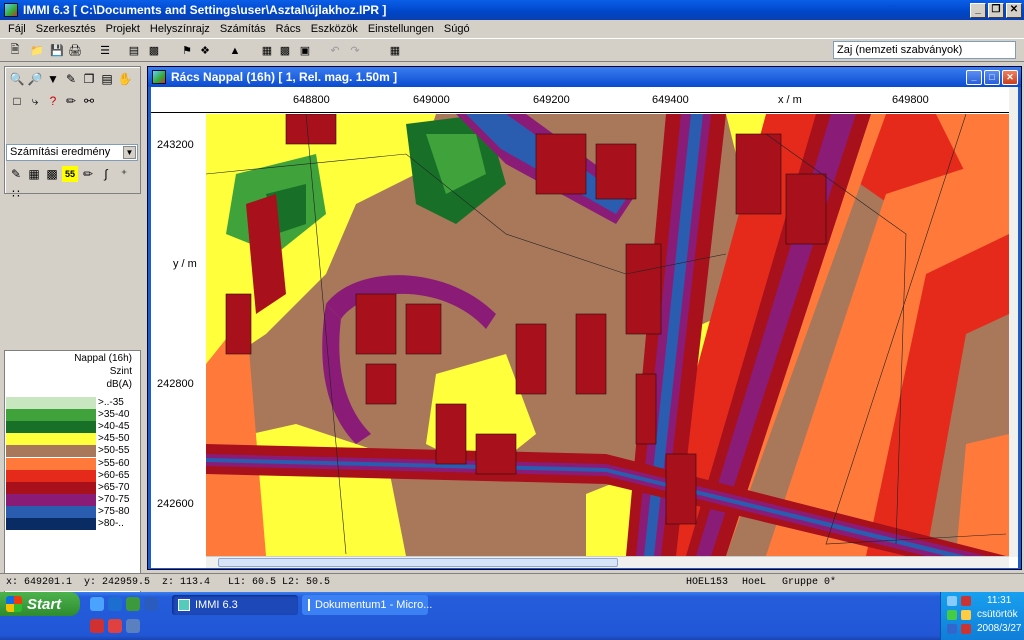 This screenshot has width=1024, height=640. Describe the element at coordinates (966, 601) in the screenshot. I see `security-icon` at that location.